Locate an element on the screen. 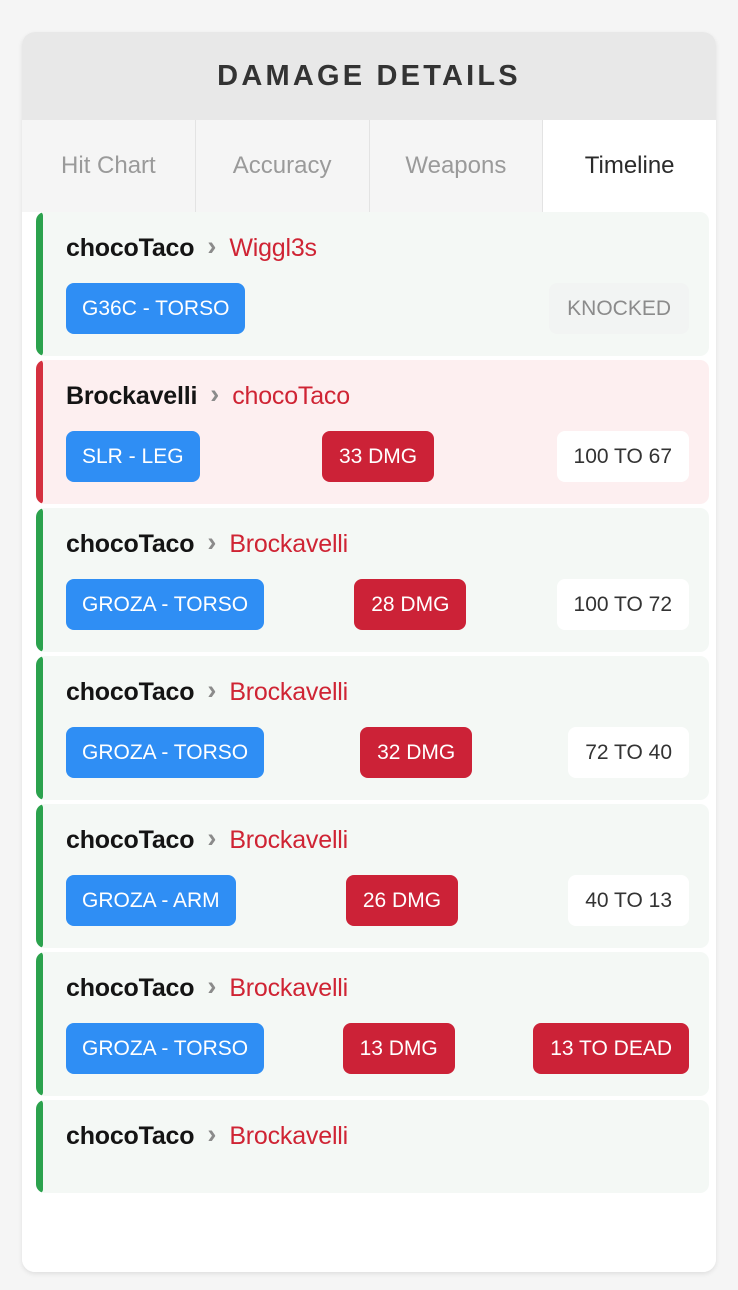 This screenshot has height=1290, width=738. damage-badge: 32 DMG is located at coordinates (416, 752).